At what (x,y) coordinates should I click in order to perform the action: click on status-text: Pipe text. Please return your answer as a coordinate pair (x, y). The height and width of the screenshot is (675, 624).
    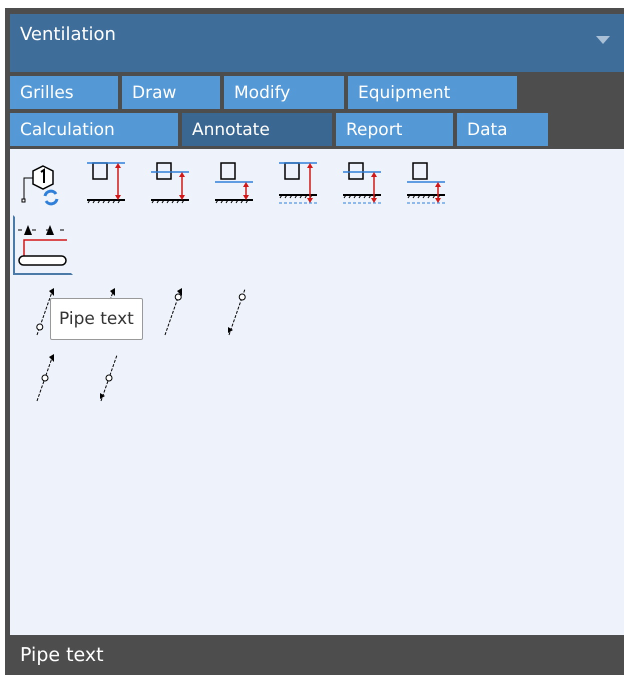
    Looking at the image, I should click on (62, 655).